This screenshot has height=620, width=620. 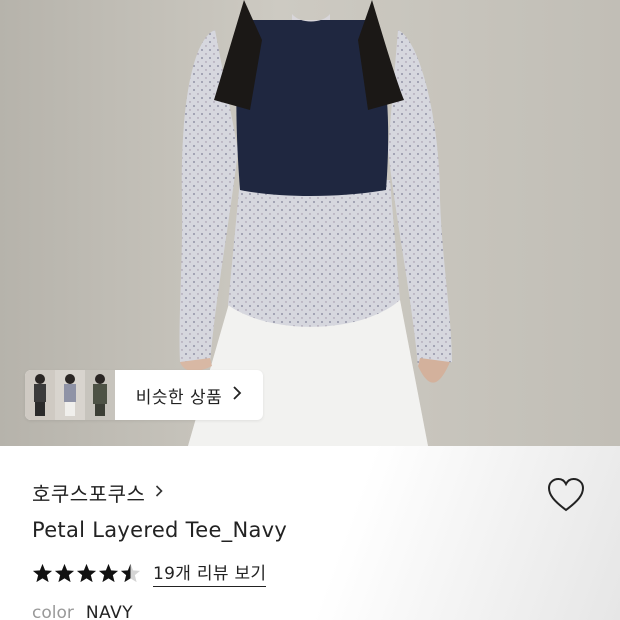 What do you see at coordinates (53, 611) in the screenshot?
I see `color-label: color` at bounding box center [53, 611].